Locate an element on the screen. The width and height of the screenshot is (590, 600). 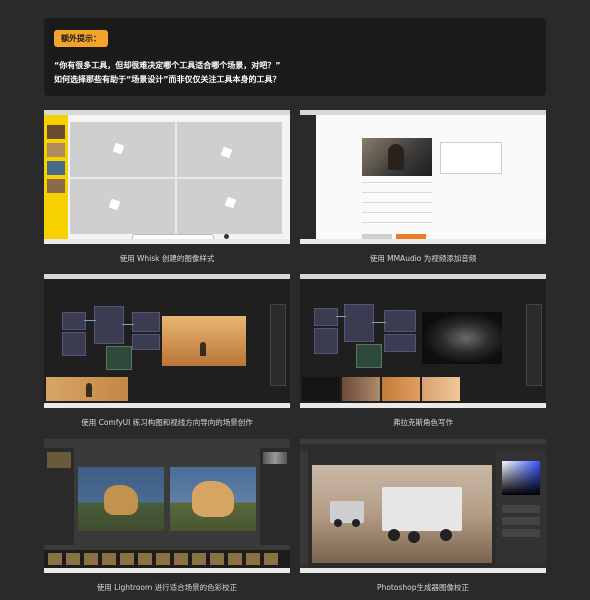
screenshot-comfyui is located at coordinates (167, 341).